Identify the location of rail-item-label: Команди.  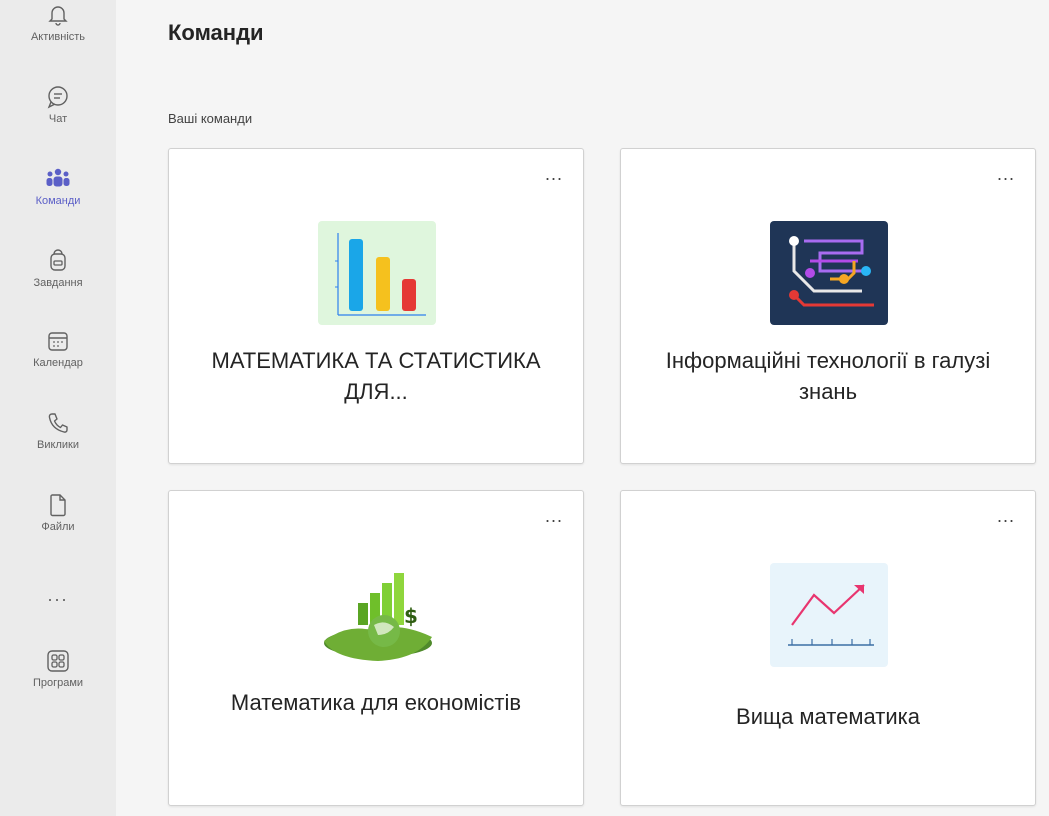
(58, 201).